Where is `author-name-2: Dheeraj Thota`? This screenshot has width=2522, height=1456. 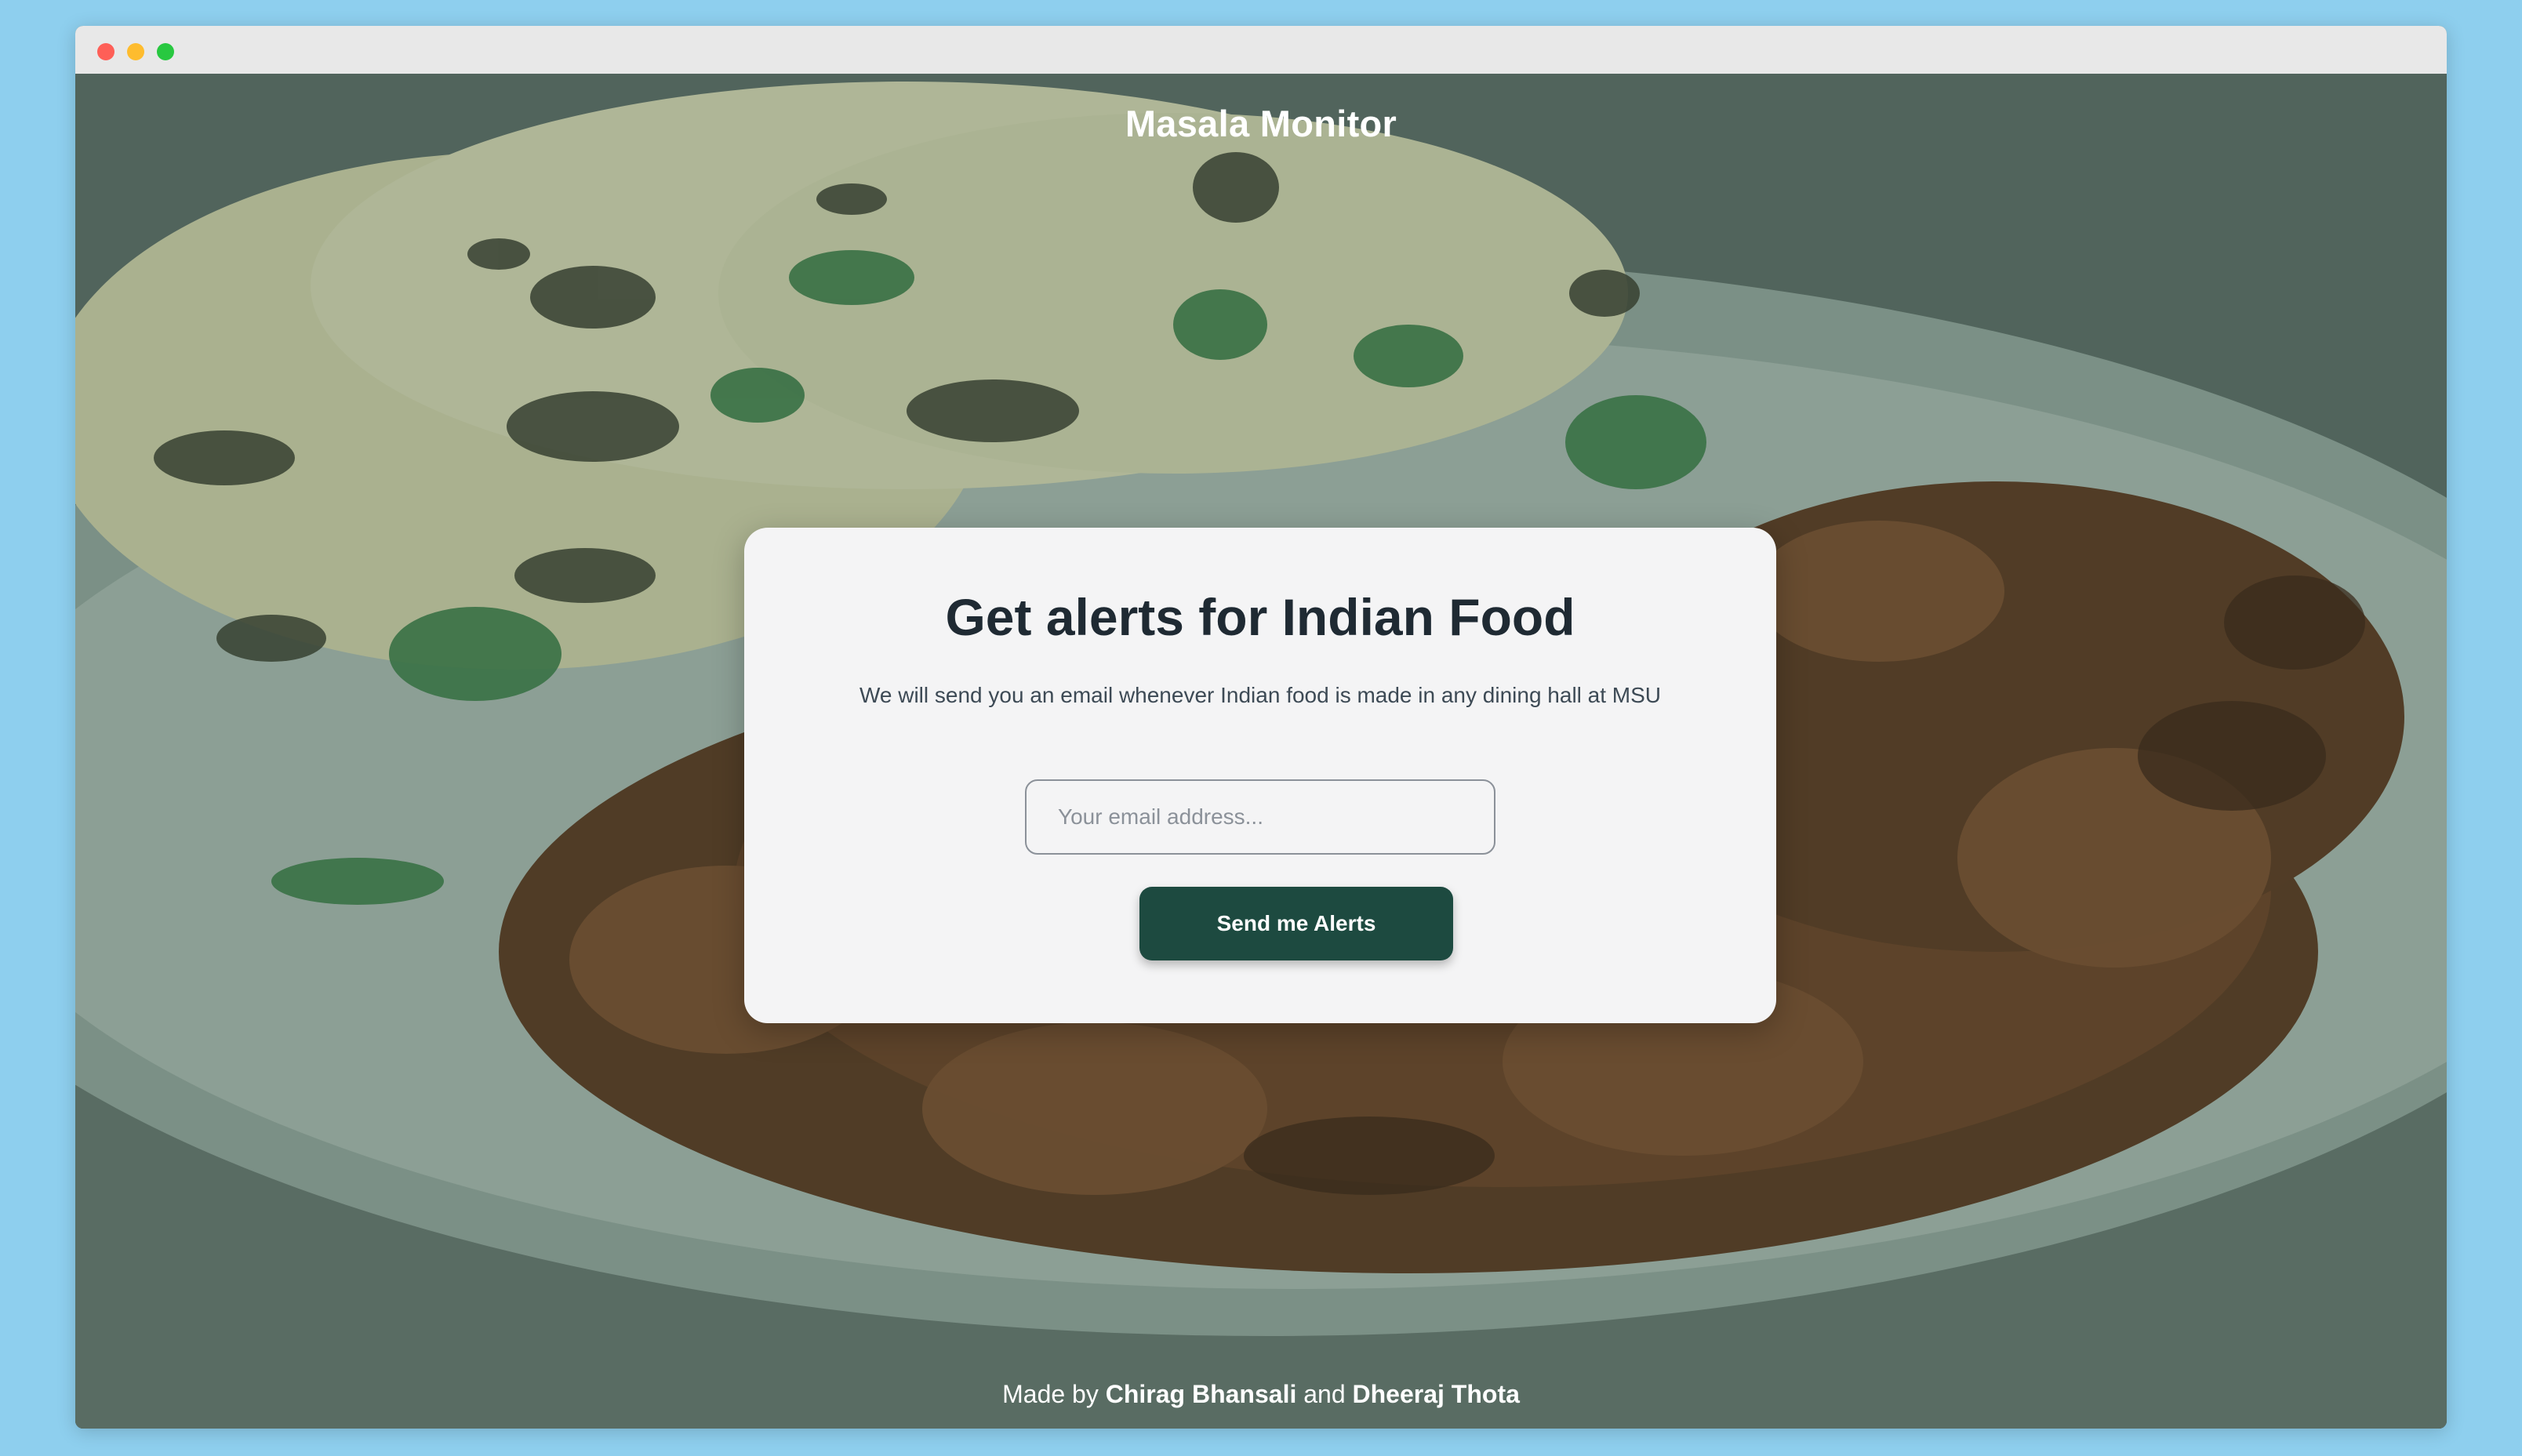 author-name-2: Dheeraj Thota is located at coordinates (1436, 1394).